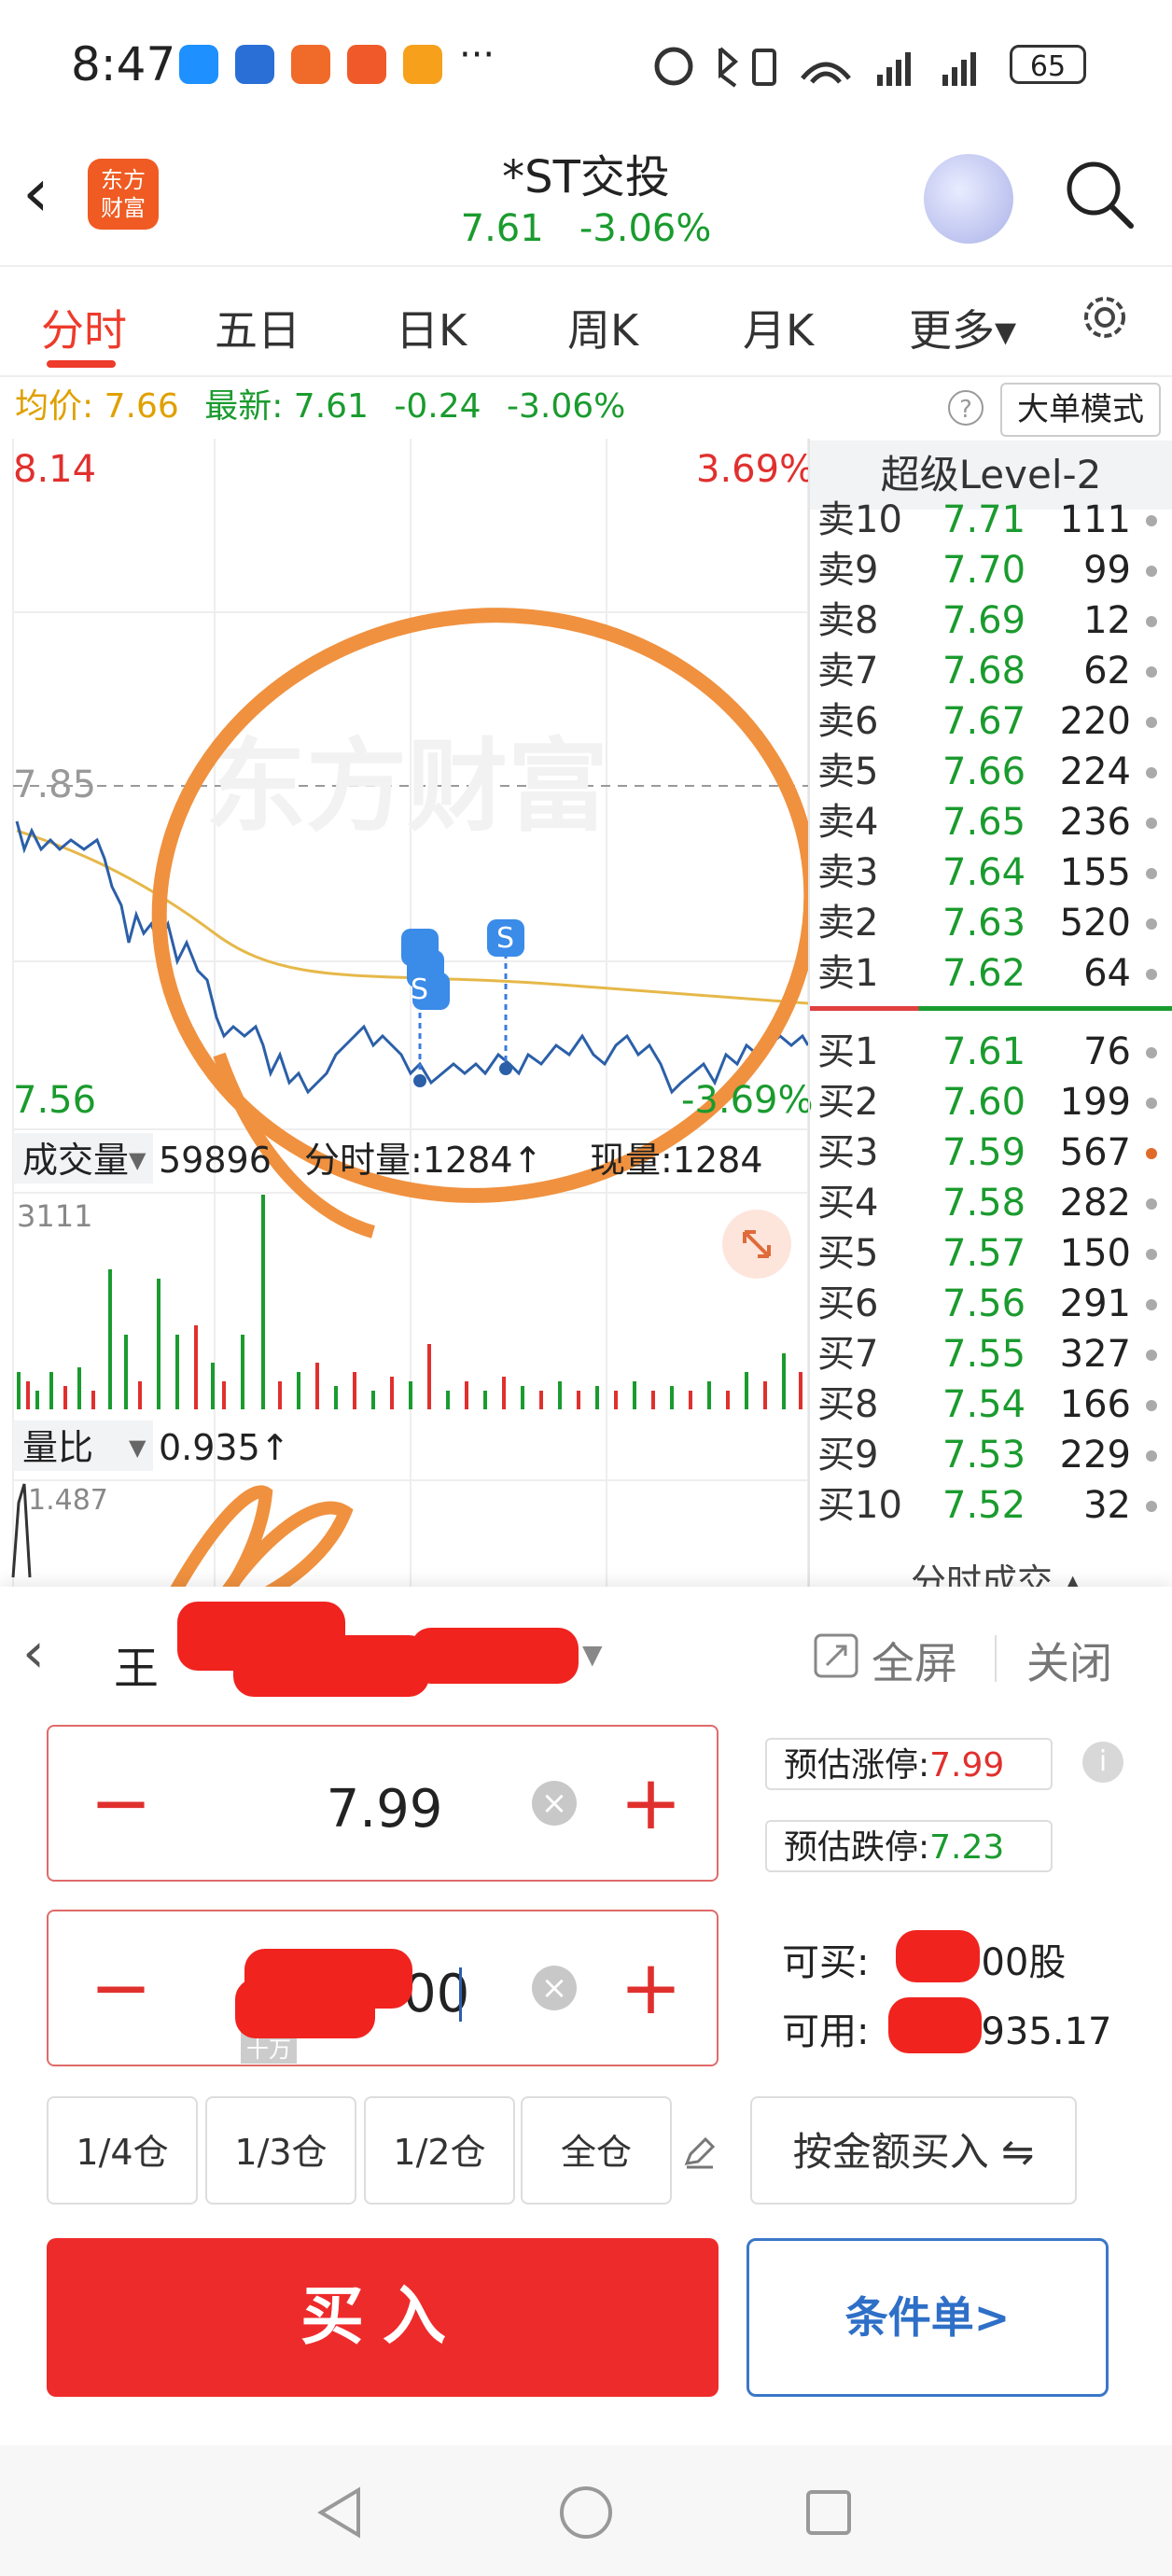  I want to click on ask-row: 卖1 7.62 64, so click(992, 973).